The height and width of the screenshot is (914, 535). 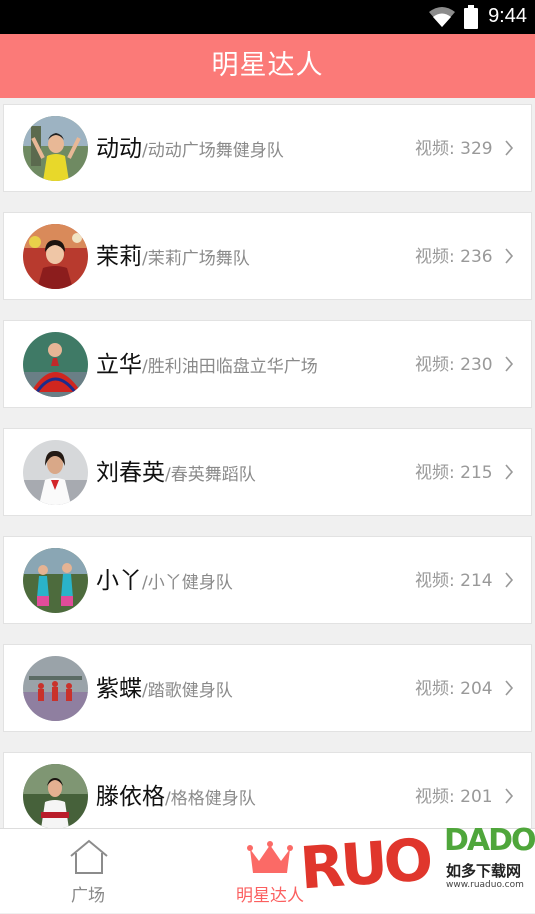 I want to click on star-name-line: 紫蝶/踏歌健身队, so click(x=164, y=689).